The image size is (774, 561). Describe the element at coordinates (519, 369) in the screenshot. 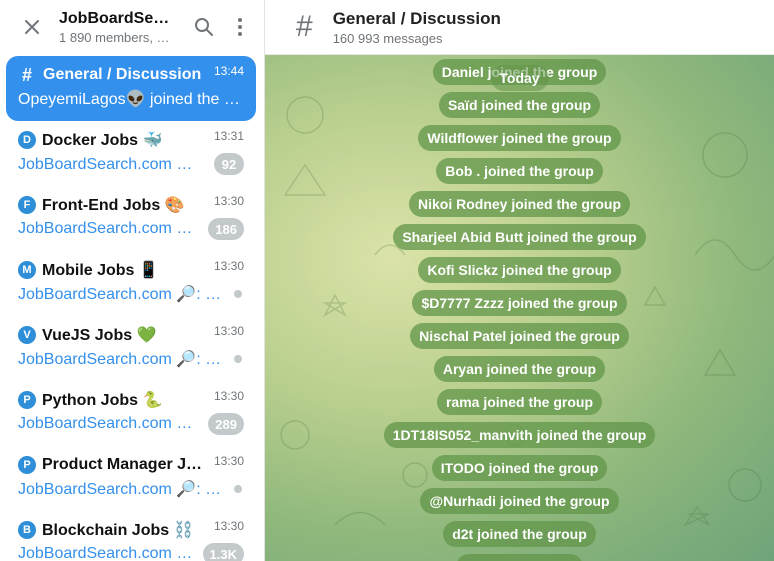

I see `service-message: Aryan joined the group` at that location.